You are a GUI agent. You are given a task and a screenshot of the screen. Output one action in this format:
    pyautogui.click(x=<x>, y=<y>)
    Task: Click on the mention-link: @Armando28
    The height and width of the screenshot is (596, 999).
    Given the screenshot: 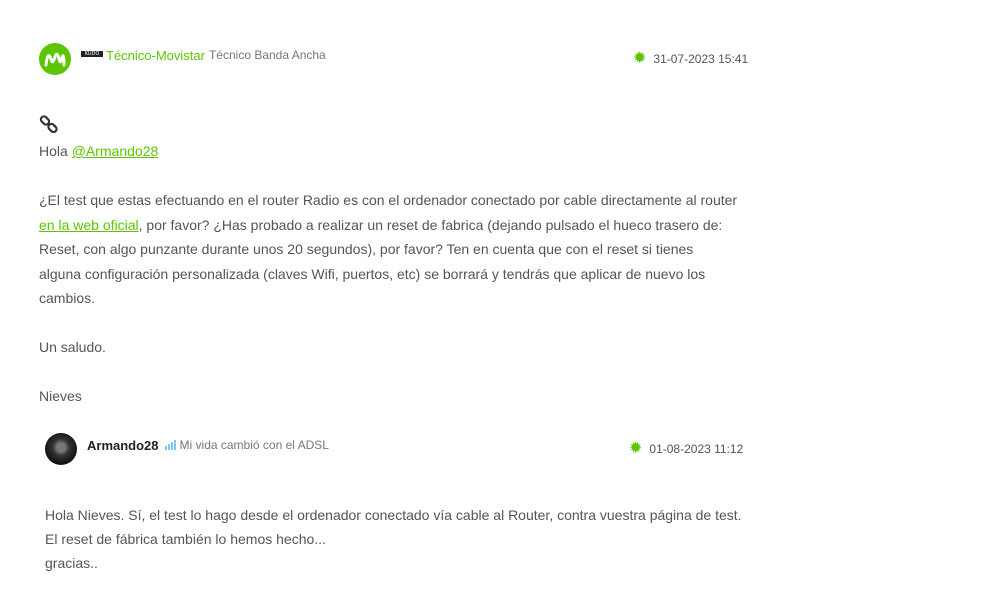 What is the action you would take?
    pyautogui.click(x=115, y=151)
    